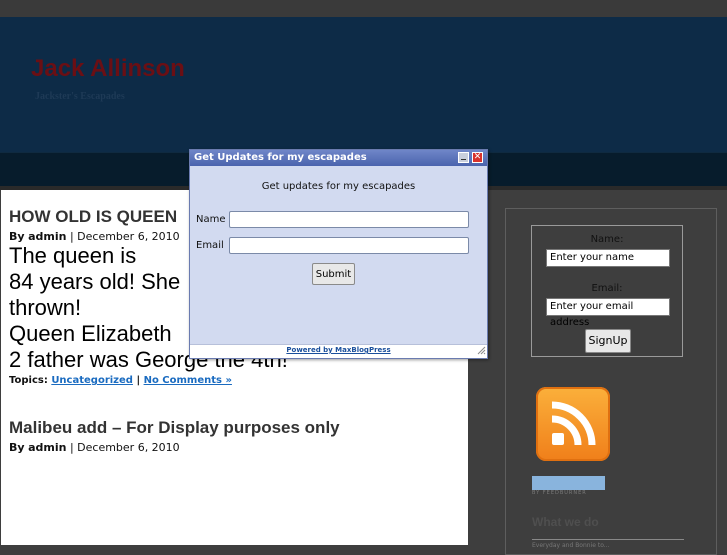 The height and width of the screenshot is (555, 727). I want to click on popup-heading: Get updates for my escapades, so click(338, 186).